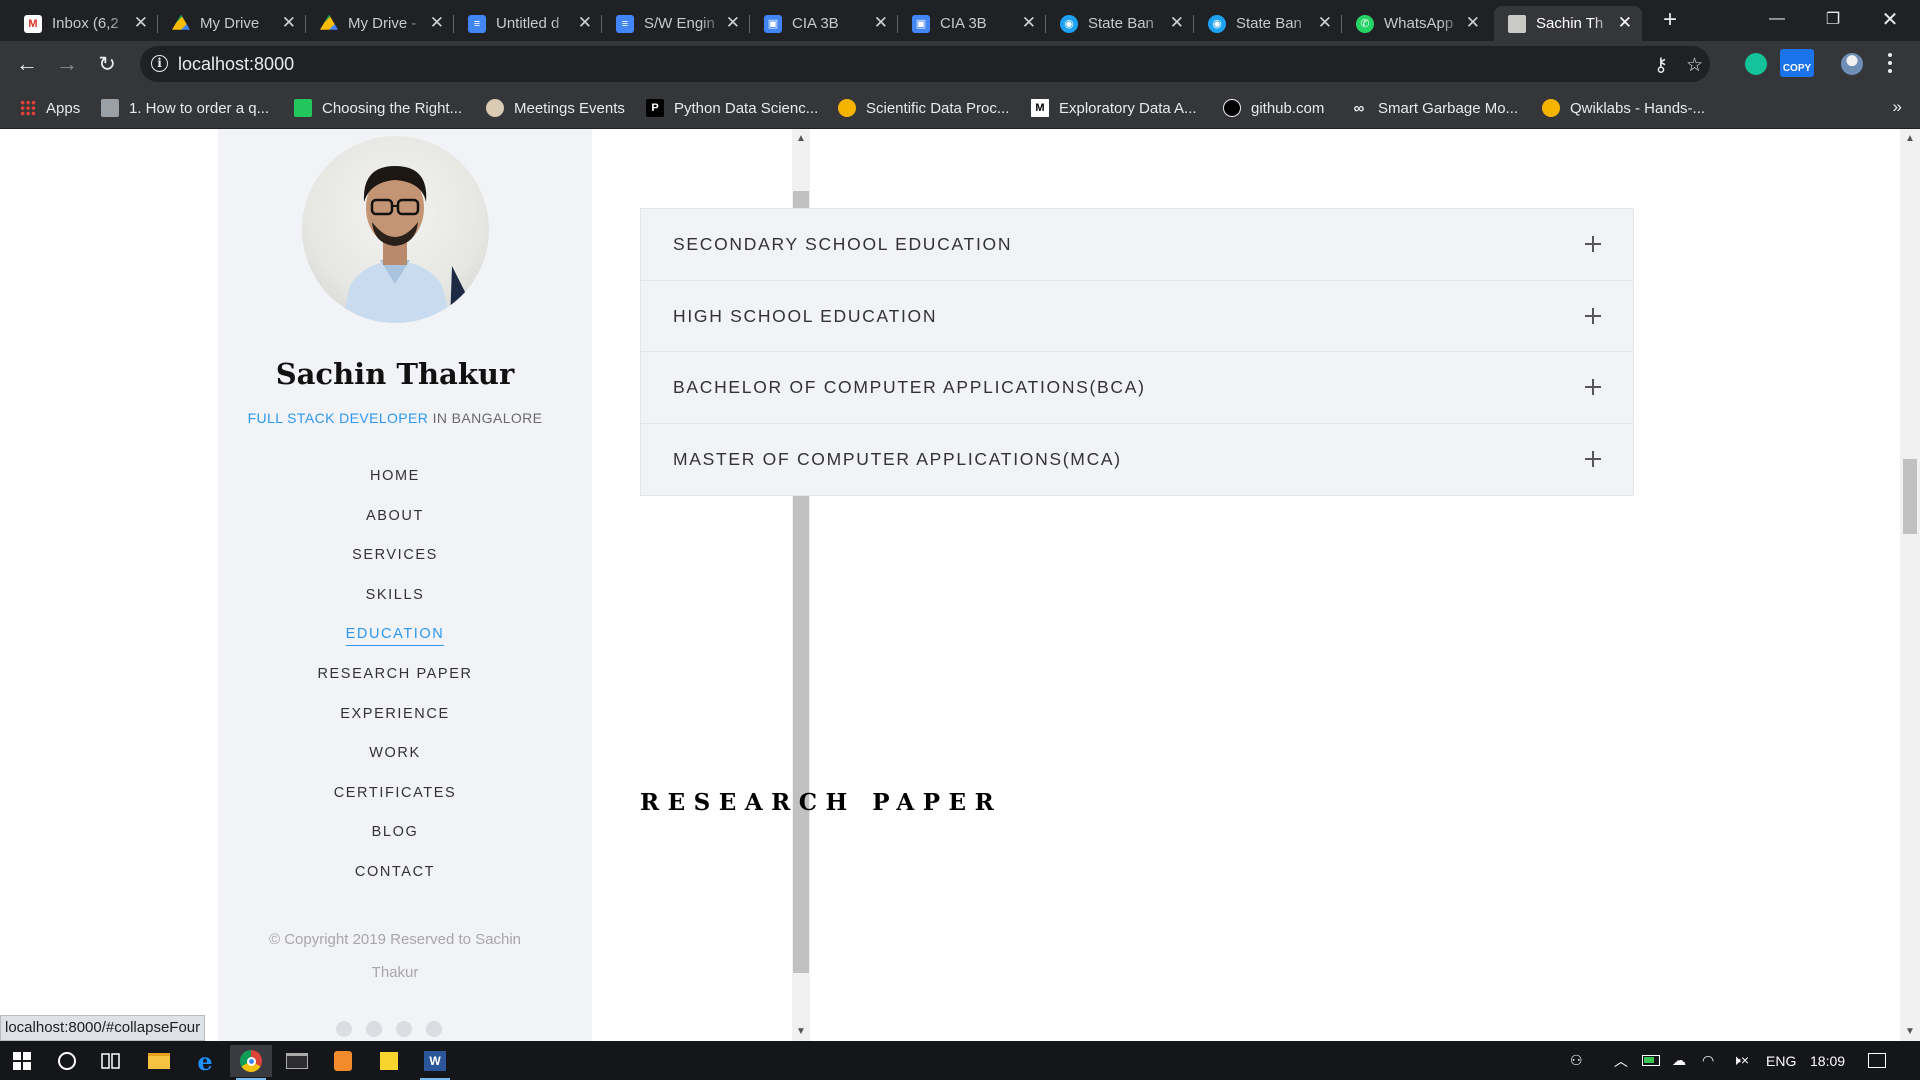 Image resolution: width=1920 pixels, height=1080 pixels. Describe the element at coordinates (1137, 317) in the screenshot. I see `accordion-item: HIGH SCHOOL EDUCATION` at that location.